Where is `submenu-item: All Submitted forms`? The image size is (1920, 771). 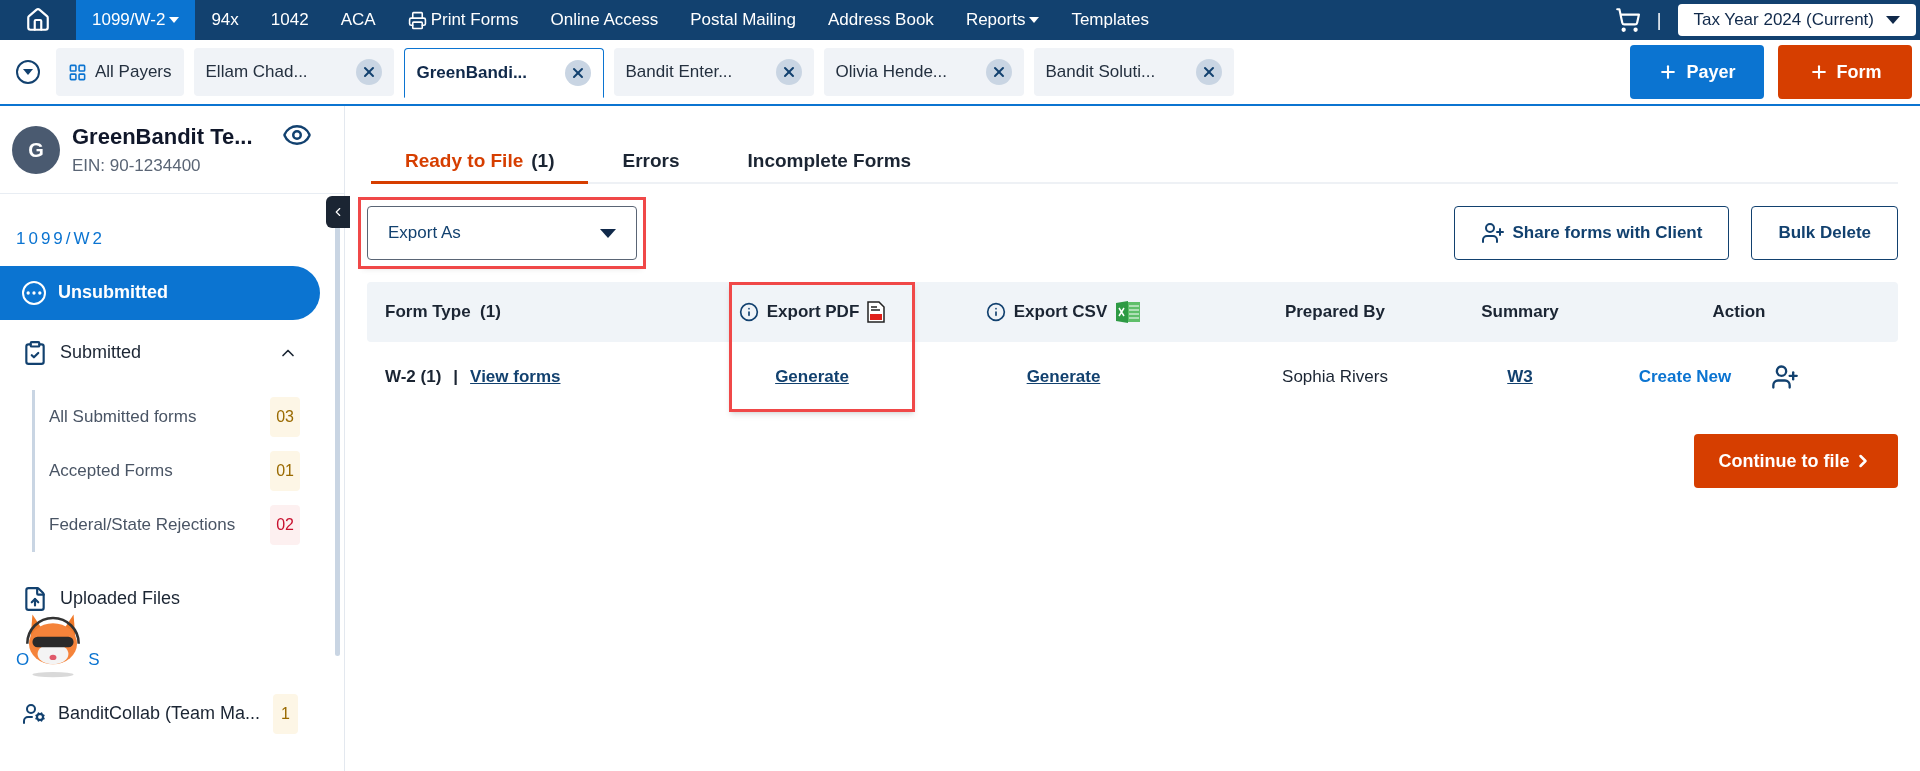 submenu-item: All Submitted forms is located at coordinates (123, 416).